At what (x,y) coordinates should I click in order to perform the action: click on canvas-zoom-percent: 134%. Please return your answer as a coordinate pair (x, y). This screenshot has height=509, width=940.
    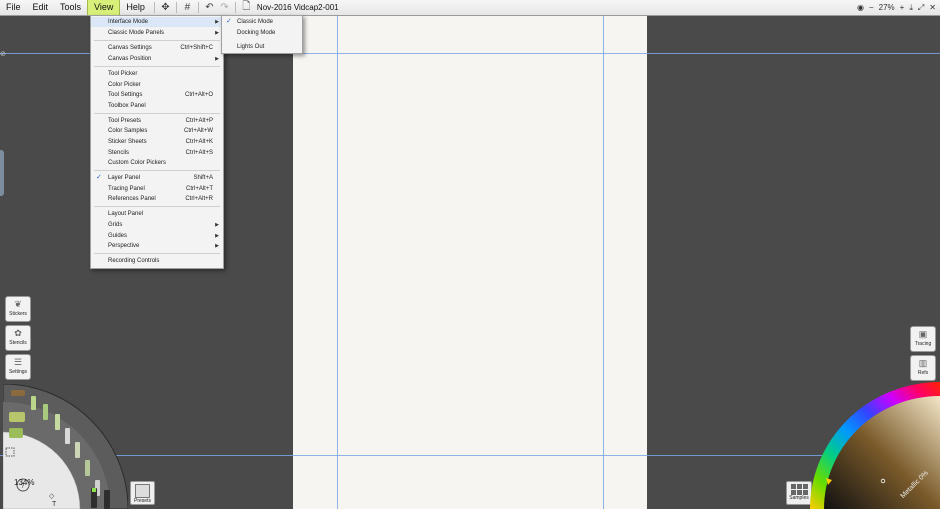
    Looking at the image, I should click on (24, 482).